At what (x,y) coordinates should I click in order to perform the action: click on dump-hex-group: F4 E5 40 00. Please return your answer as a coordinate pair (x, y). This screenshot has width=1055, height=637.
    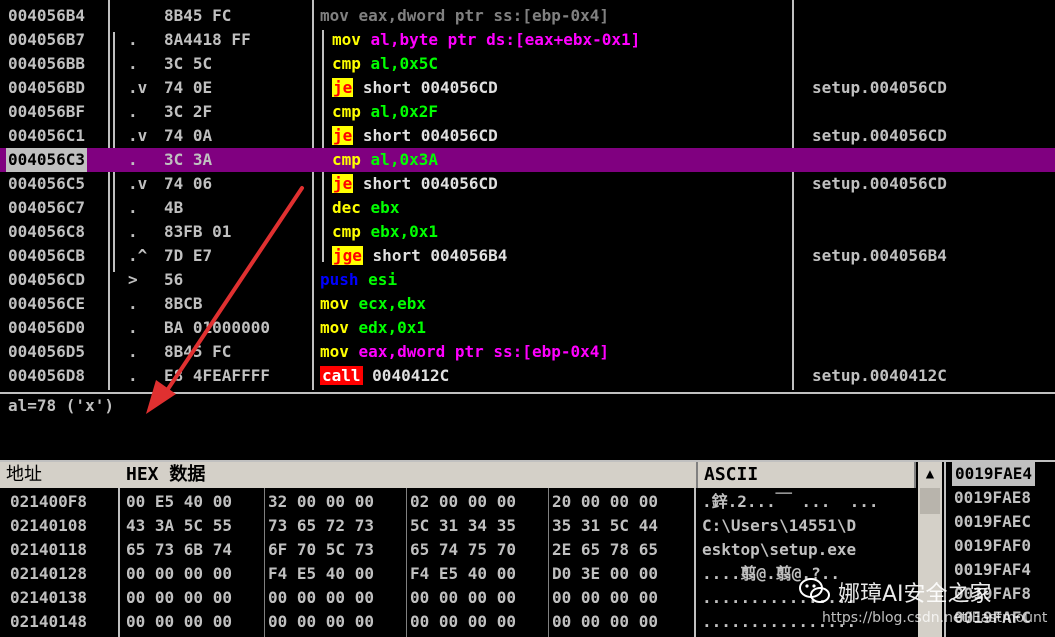
    Looking at the image, I should click on (463, 573).